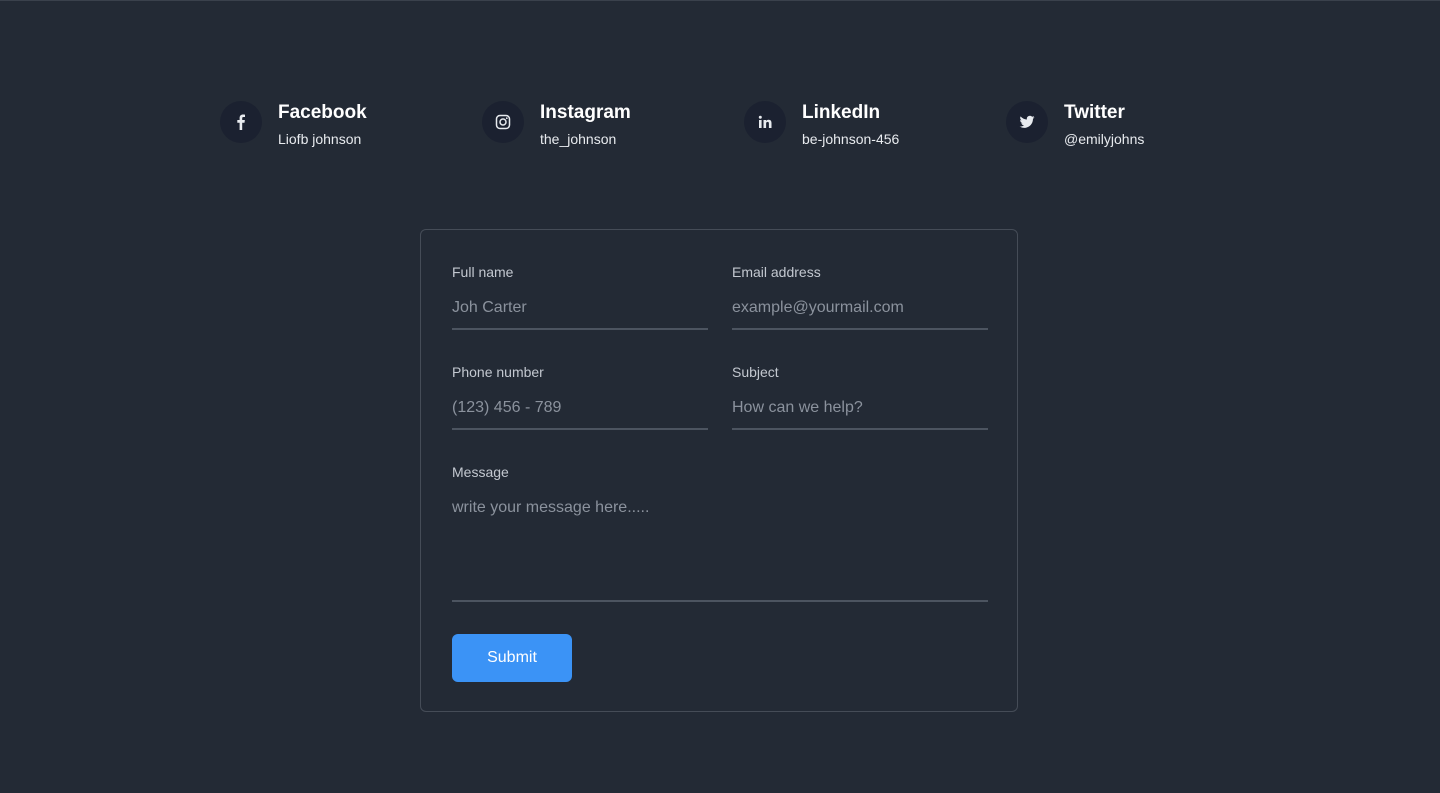  Describe the element at coordinates (776, 272) in the screenshot. I see `email-label: Email address` at that location.